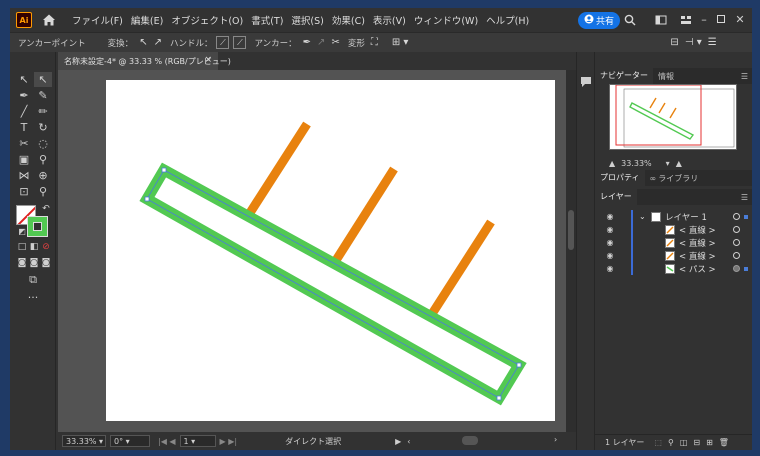 This screenshot has width=760, height=456. What do you see at coordinates (307, 42) in the screenshot?
I see `remove-anchor-icon: ✒` at bounding box center [307, 42].